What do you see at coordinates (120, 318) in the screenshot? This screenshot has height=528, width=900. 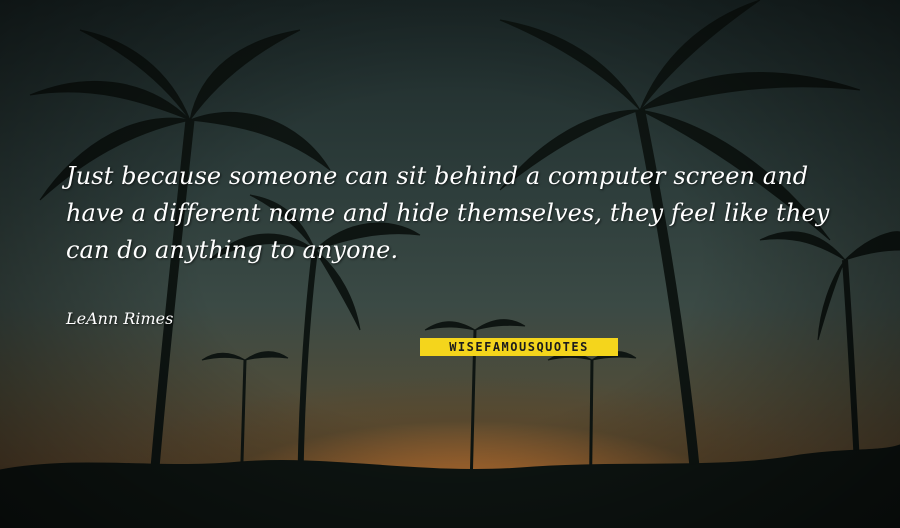 I see `quote-author: LeAnn Rimes` at bounding box center [120, 318].